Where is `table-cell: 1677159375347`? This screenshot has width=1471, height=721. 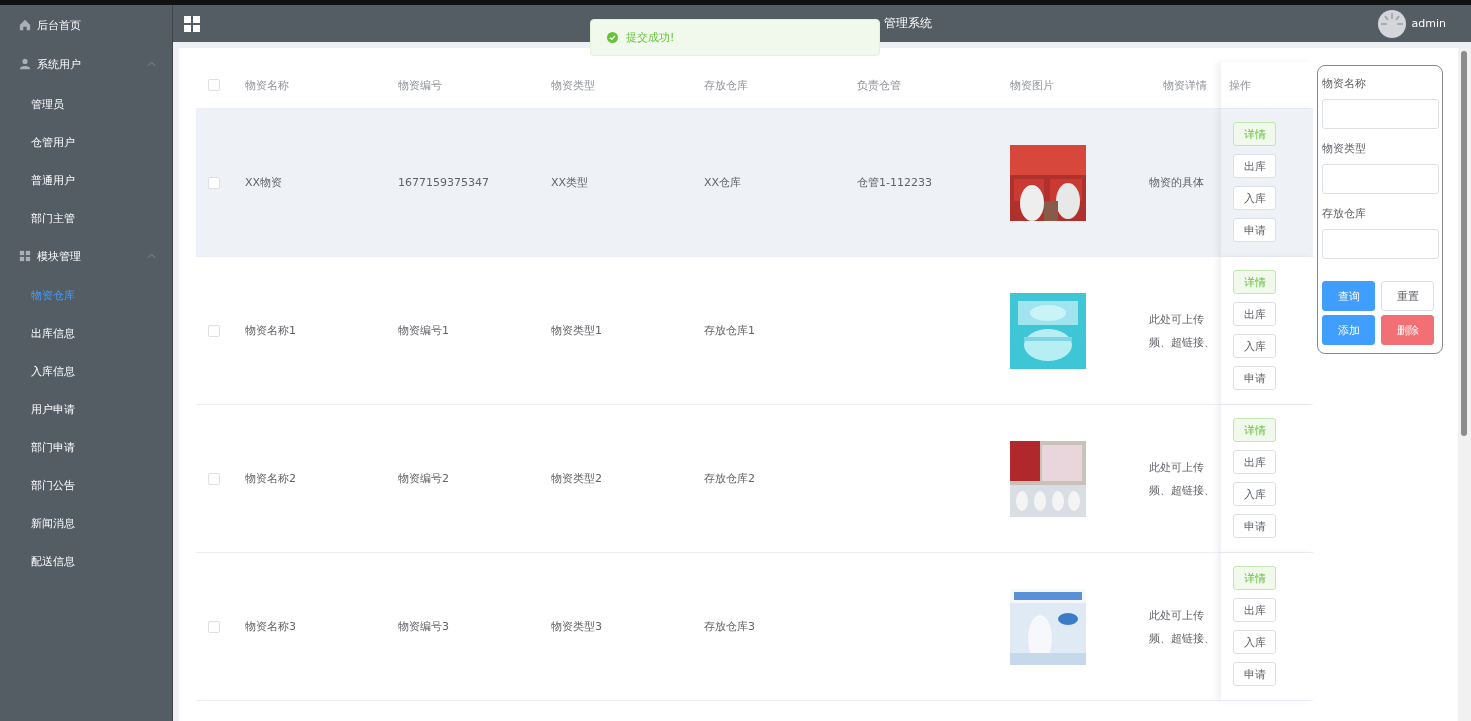 table-cell: 1677159375347 is located at coordinates (443, 182).